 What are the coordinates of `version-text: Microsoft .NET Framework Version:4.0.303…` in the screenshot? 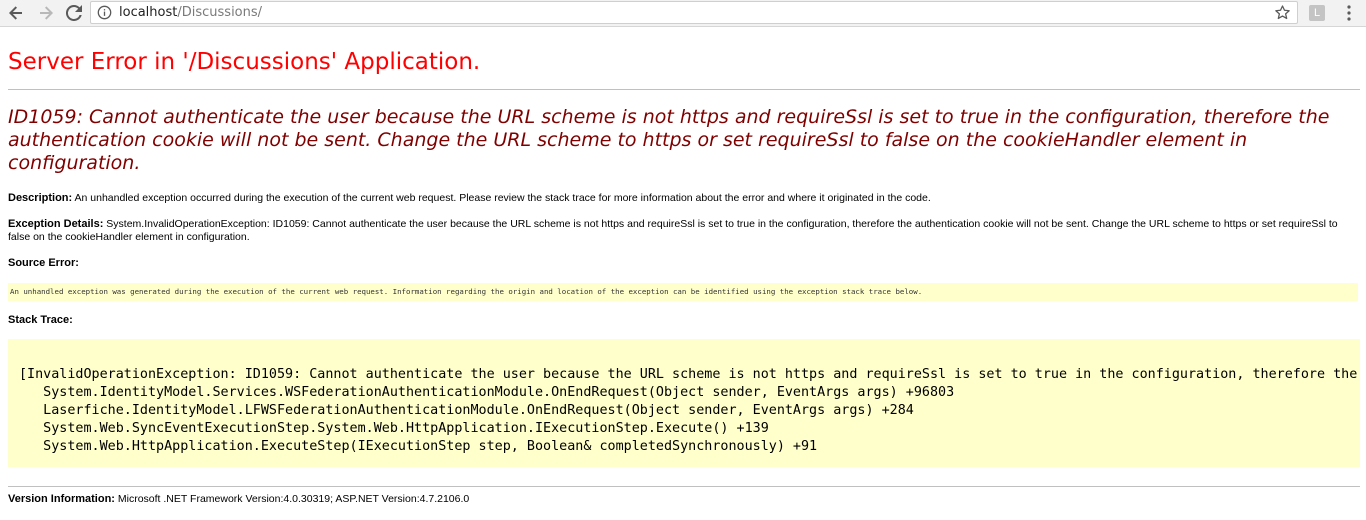 It's located at (292, 499).